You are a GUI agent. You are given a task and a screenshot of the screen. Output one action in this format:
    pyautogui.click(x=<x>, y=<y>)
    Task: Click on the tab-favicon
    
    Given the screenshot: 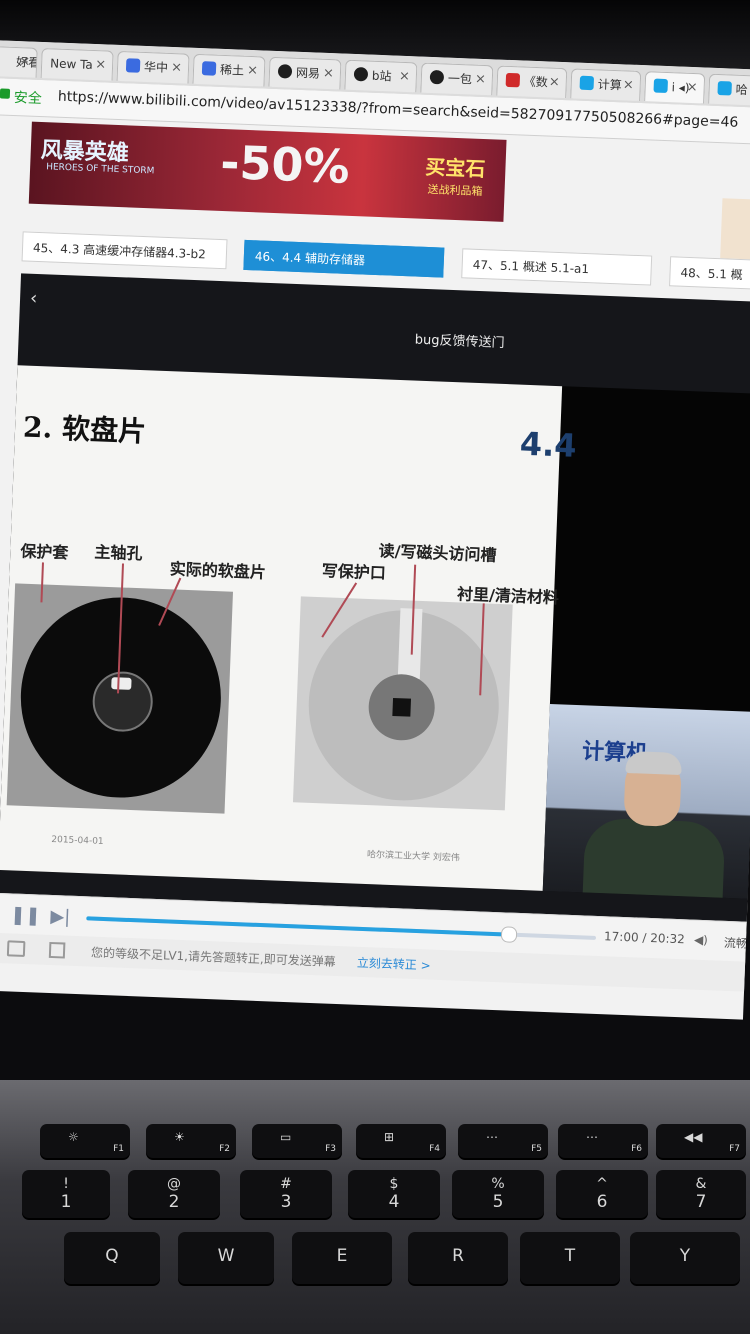 What is the action you would take?
    pyautogui.click(x=6, y=60)
    